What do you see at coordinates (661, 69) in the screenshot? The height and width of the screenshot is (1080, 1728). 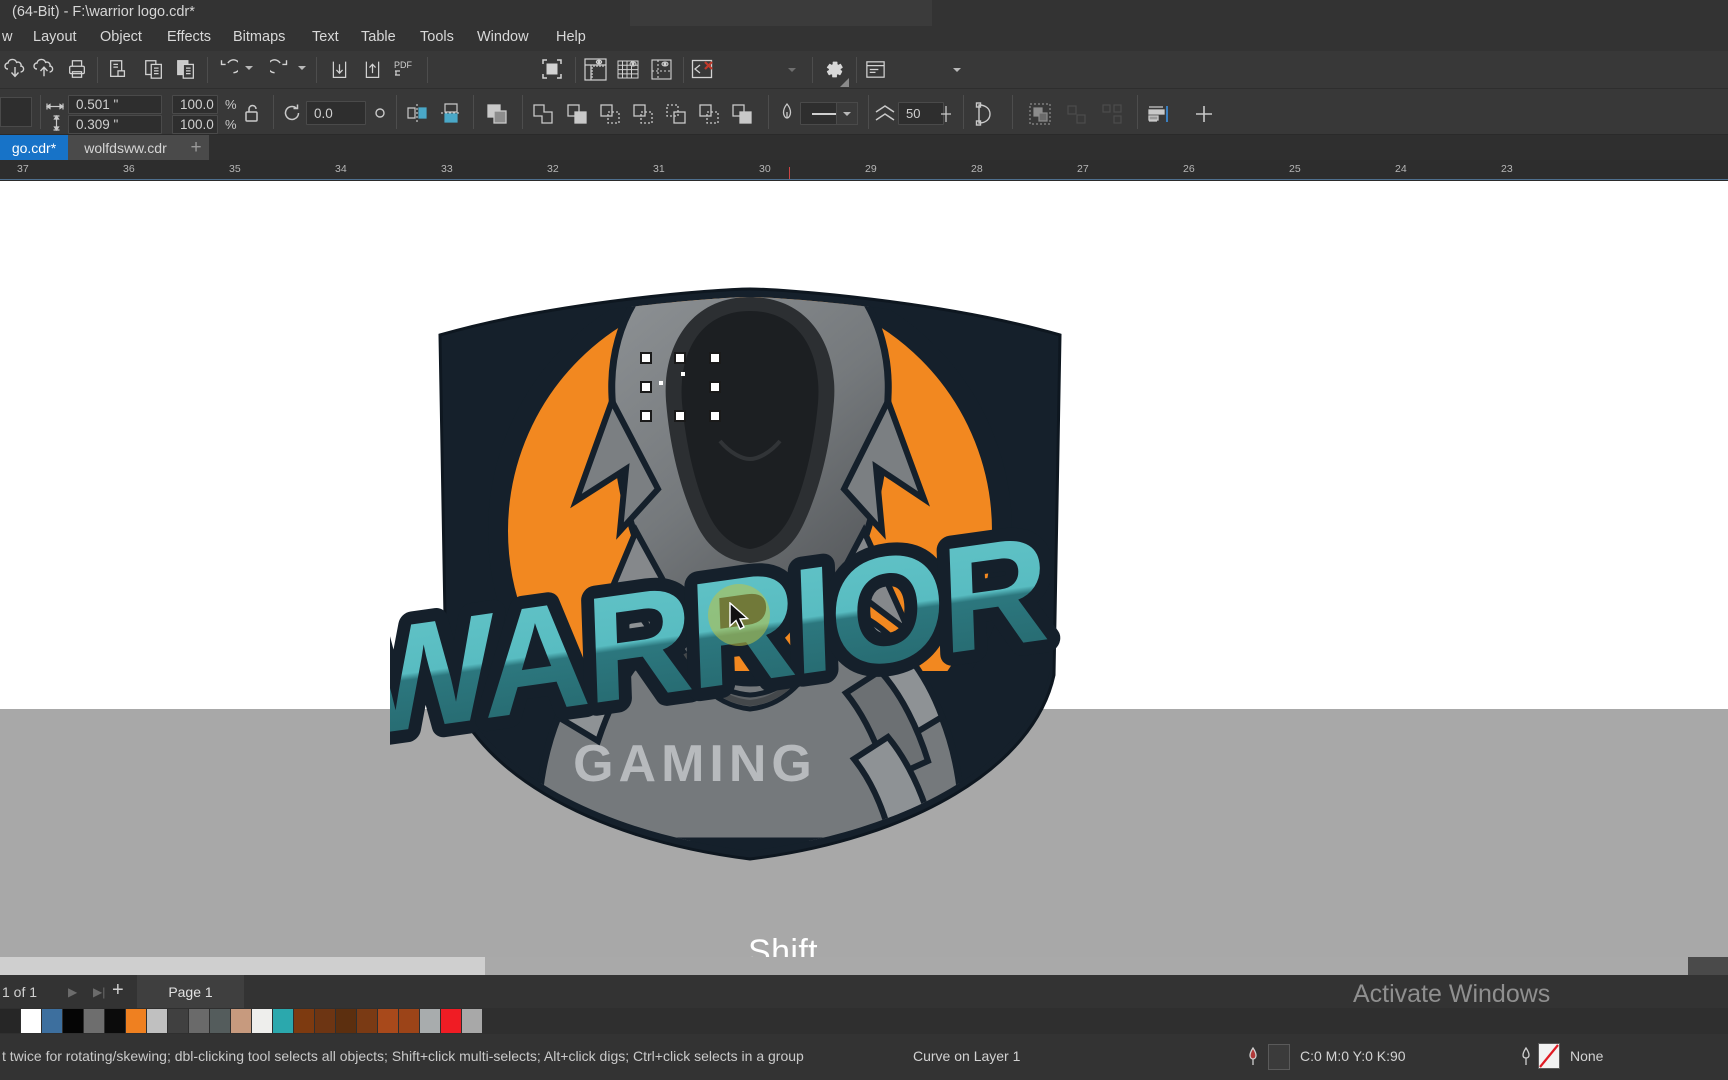 I see `show-guidelines-icon` at bounding box center [661, 69].